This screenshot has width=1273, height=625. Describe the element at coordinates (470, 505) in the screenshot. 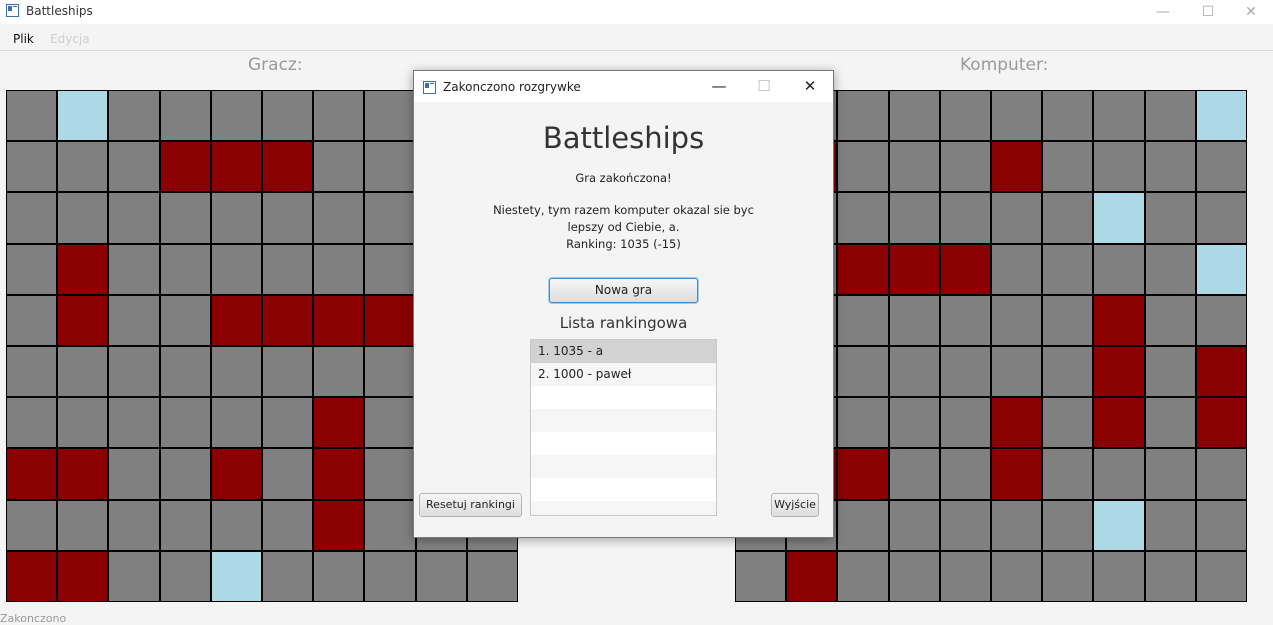

I see `reset-rankings-button: Resetuj rankingi` at that location.